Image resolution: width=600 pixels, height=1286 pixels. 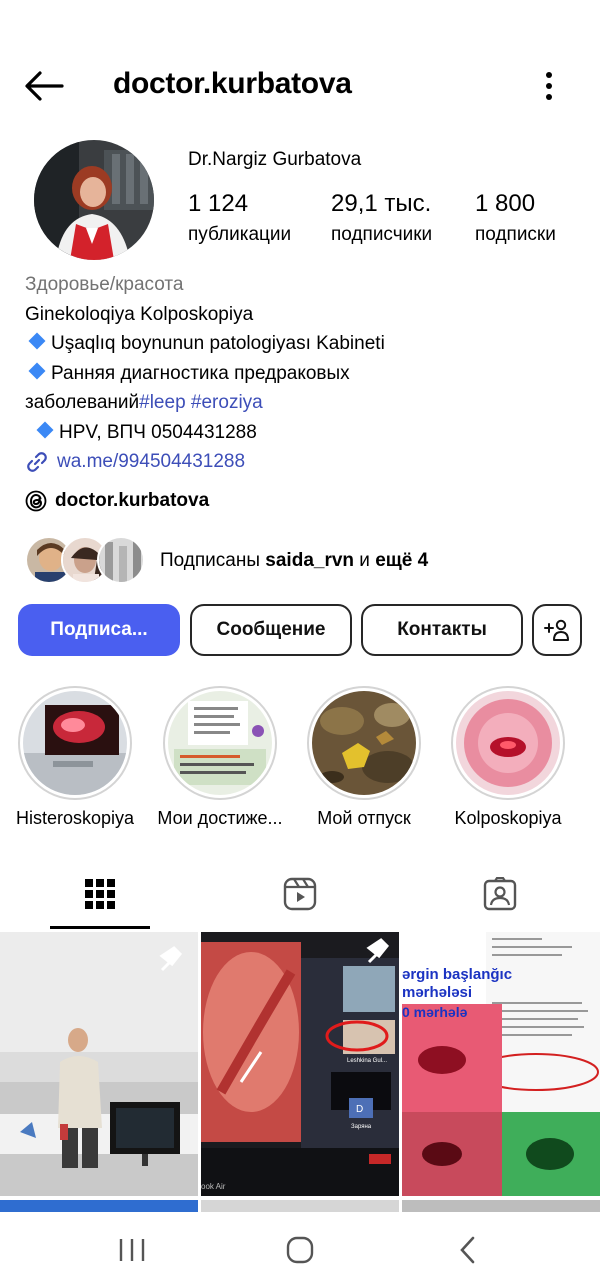 What do you see at coordinates (162, 402) in the screenshot?
I see `hashtag-link: #leep` at bounding box center [162, 402].